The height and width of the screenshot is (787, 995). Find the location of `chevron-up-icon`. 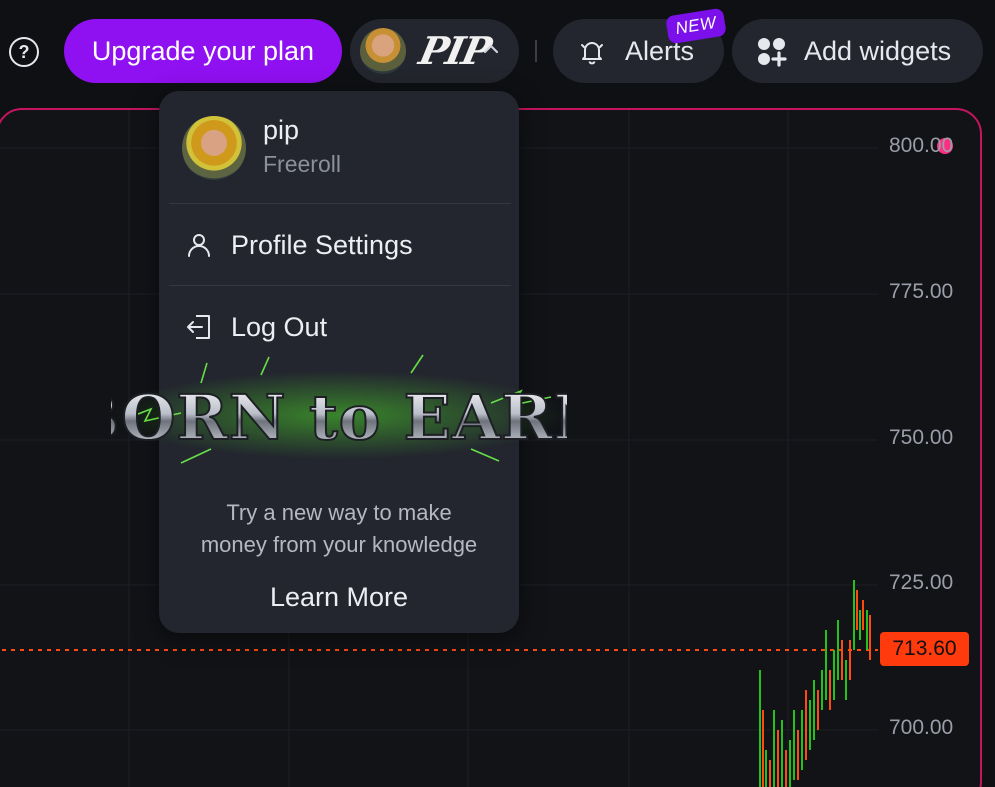

chevron-up-icon is located at coordinates (491, 49).